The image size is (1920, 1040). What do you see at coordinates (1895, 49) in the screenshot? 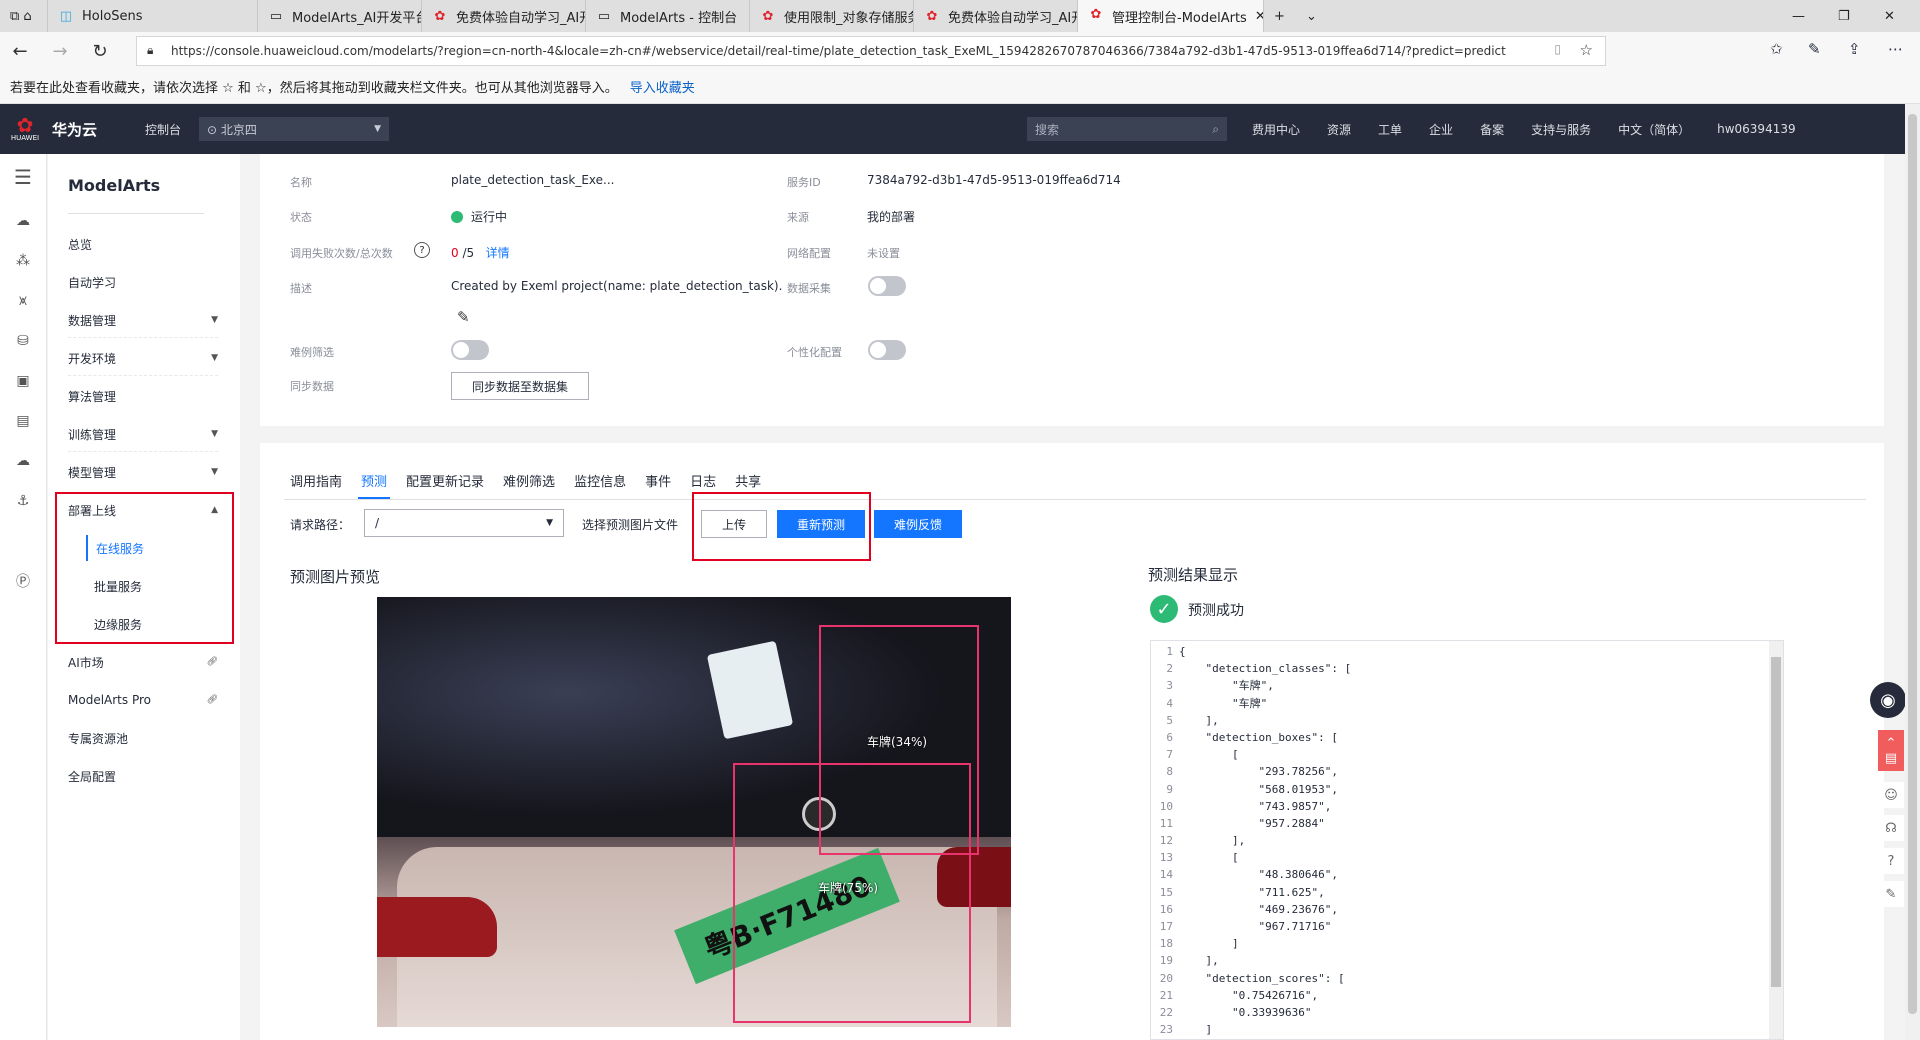
I see `more-icon: ⋯` at bounding box center [1895, 49].